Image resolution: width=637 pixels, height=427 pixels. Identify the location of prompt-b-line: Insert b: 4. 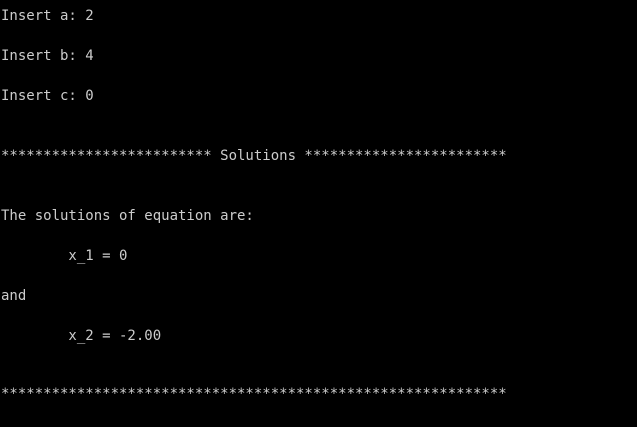
(47, 56).